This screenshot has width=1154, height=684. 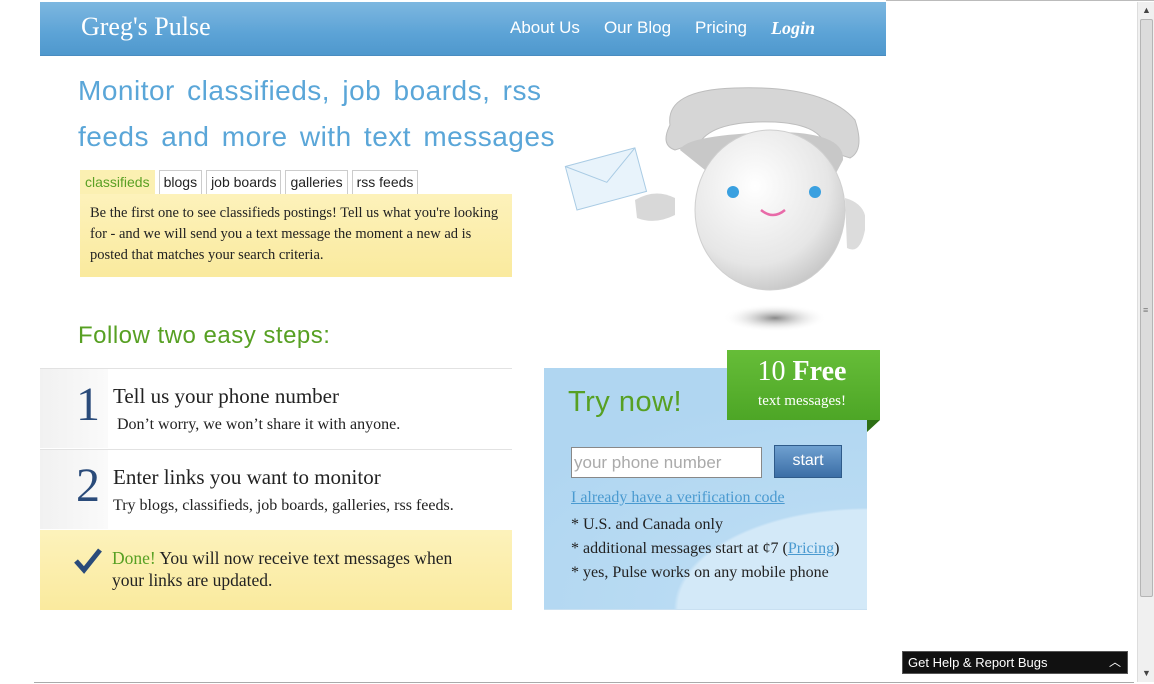 I want to click on phone-mascot-illustration, so click(x=714, y=209).